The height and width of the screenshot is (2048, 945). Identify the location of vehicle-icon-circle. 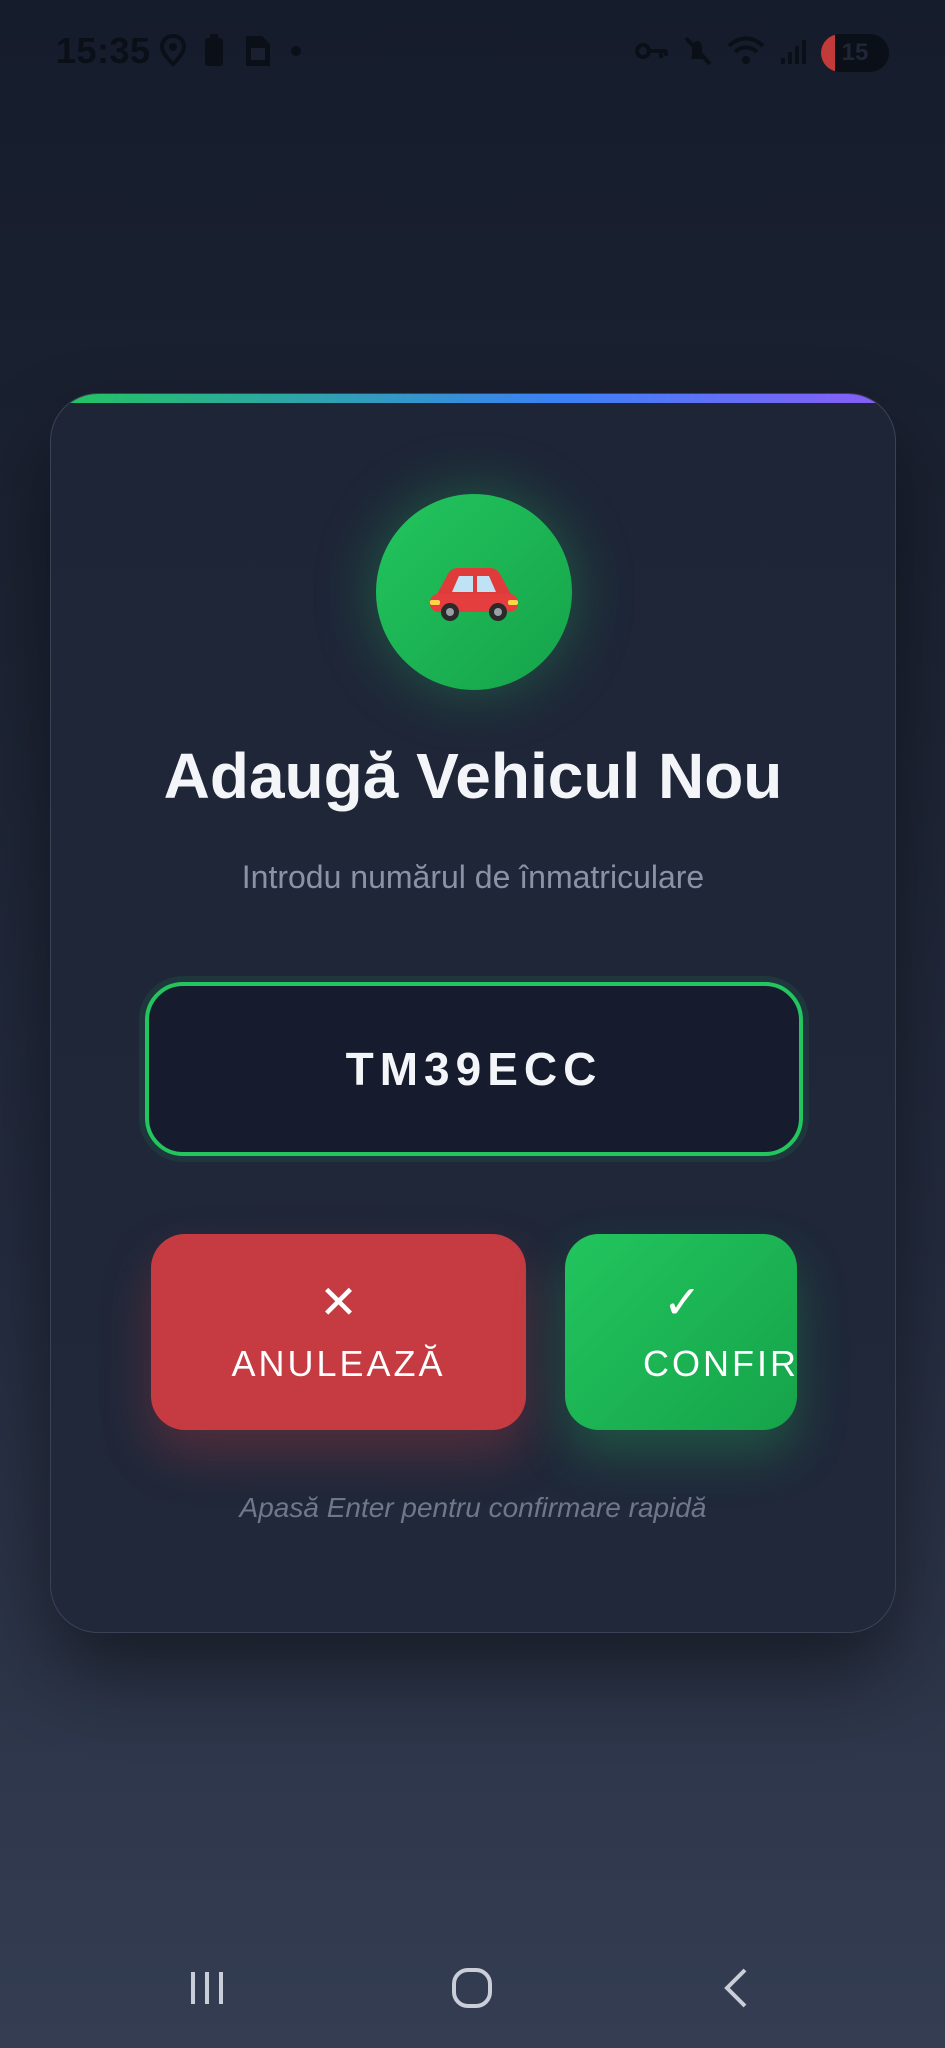
(474, 592).